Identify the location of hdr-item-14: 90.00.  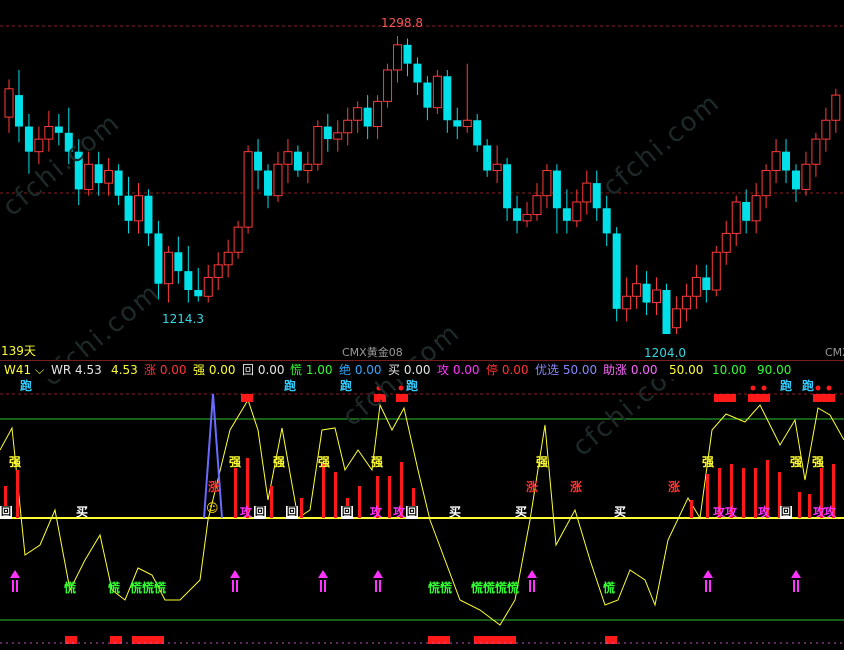
(774, 370).